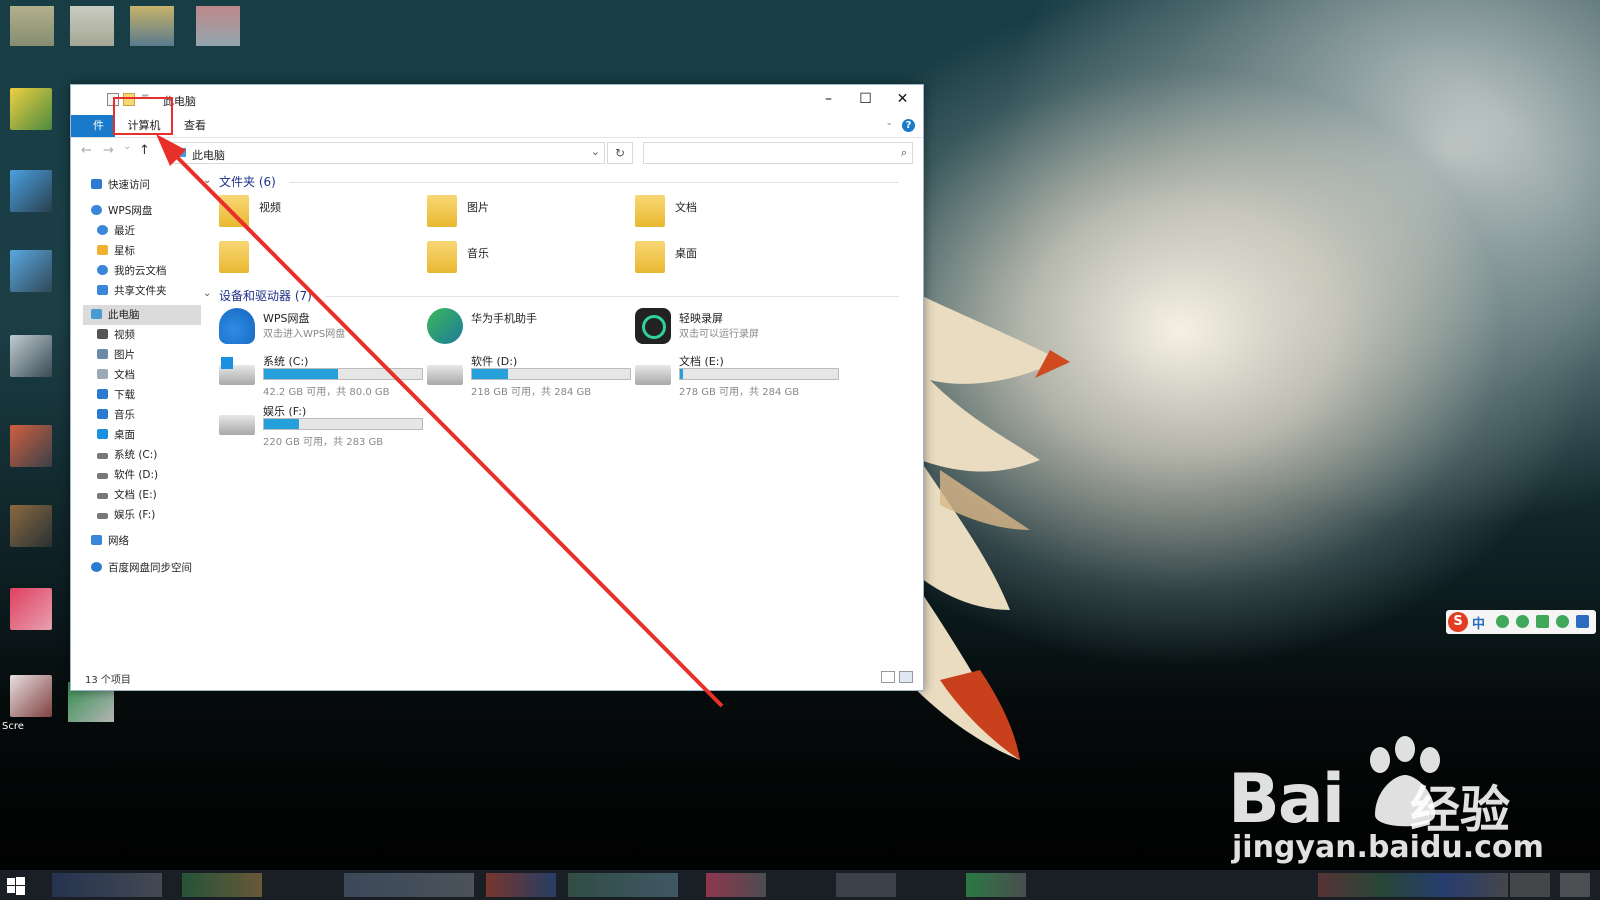  What do you see at coordinates (110, 541) in the screenshot?
I see `sidebar-item-network: 网络` at bounding box center [110, 541].